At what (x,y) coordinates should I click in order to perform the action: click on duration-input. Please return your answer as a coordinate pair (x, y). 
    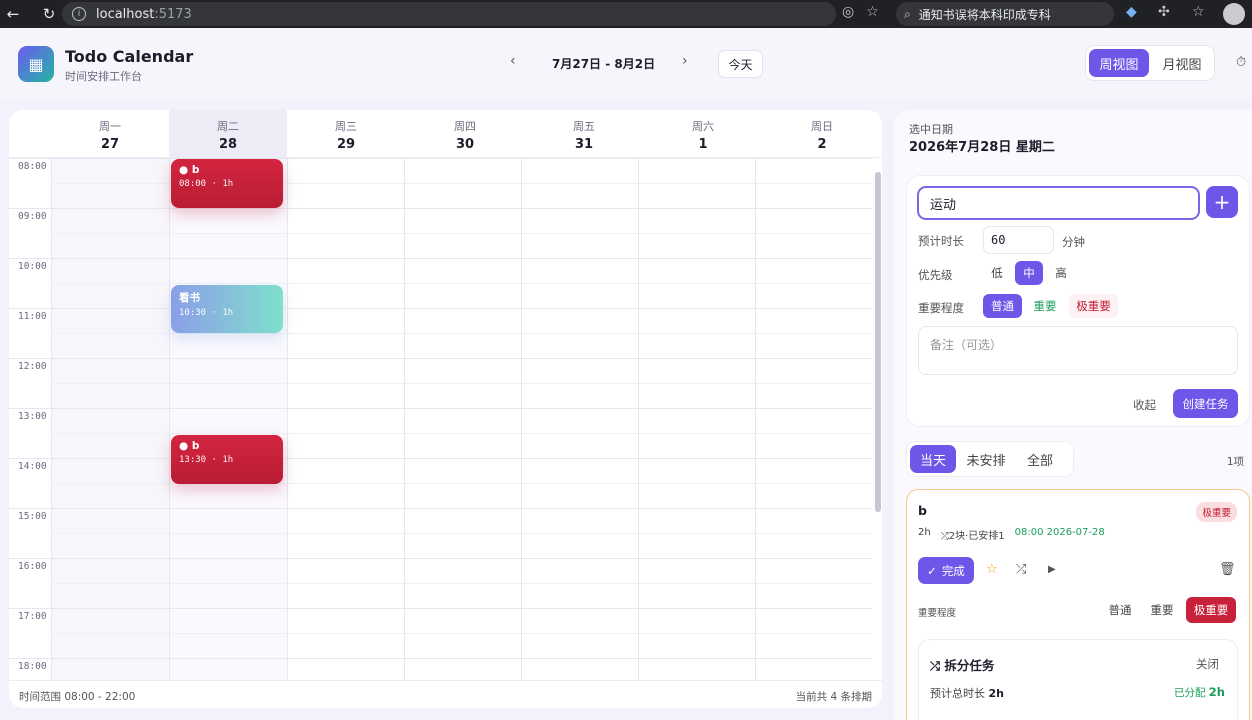
    Looking at the image, I should click on (1018, 240).